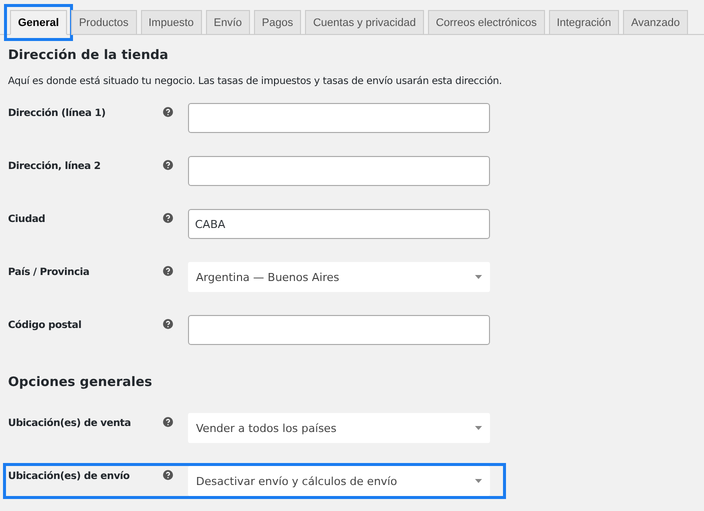 The height and width of the screenshot is (511, 704). I want to click on text-field: CABA, so click(339, 224).